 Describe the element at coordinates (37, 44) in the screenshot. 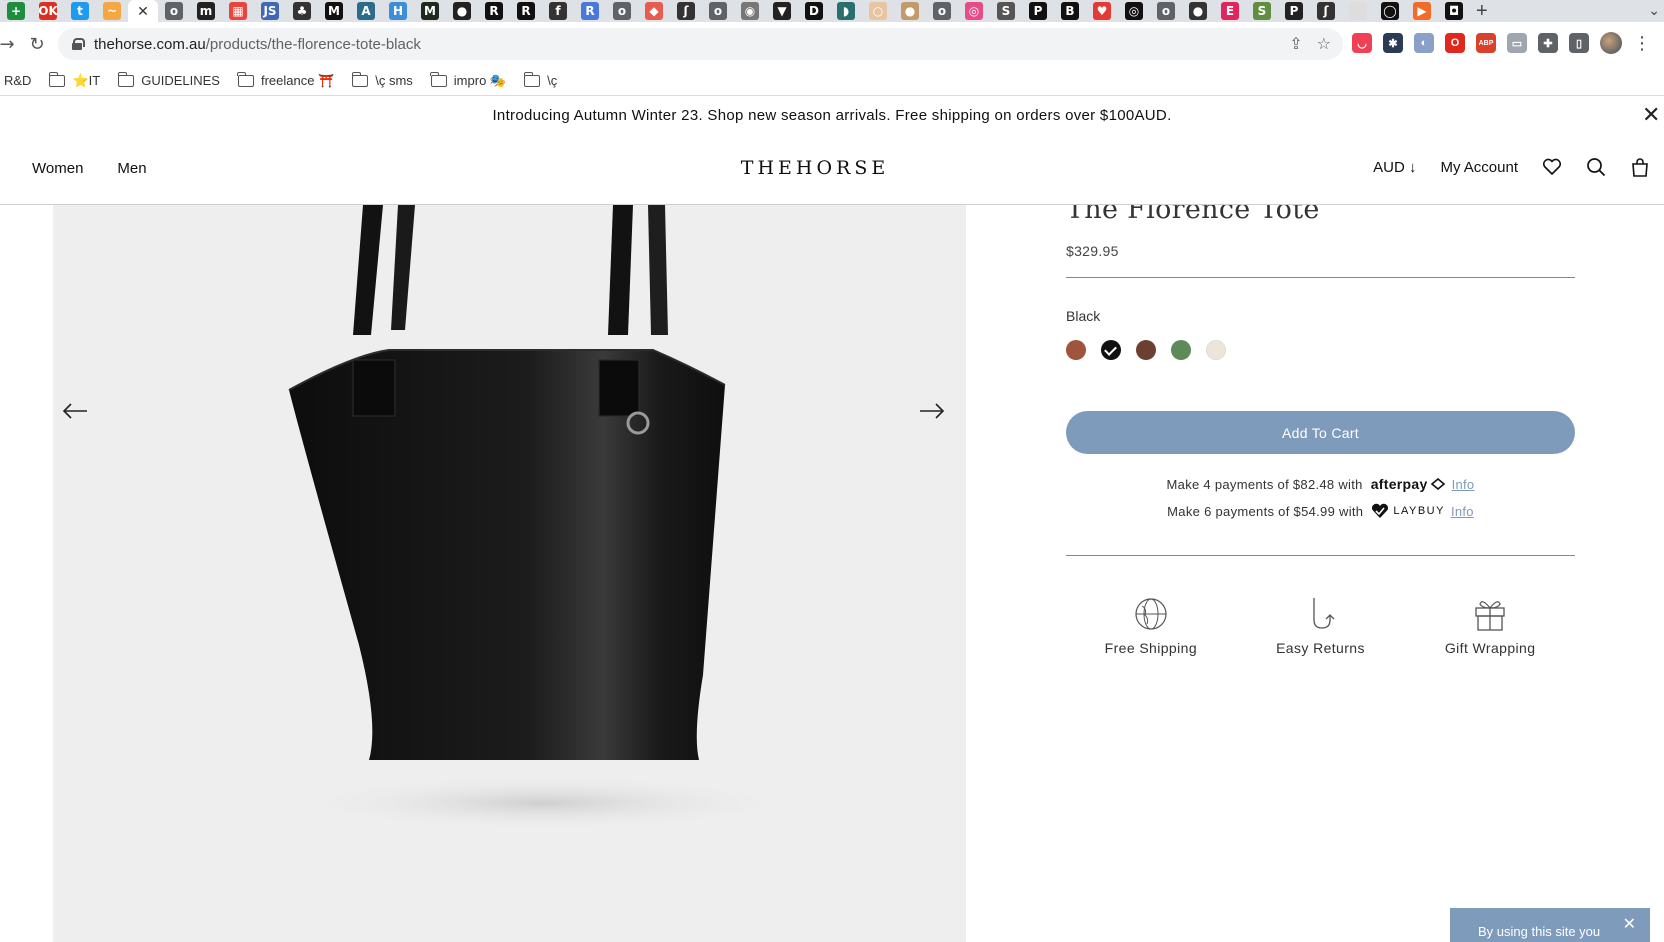

I see `reload-button: ↻` at that location.